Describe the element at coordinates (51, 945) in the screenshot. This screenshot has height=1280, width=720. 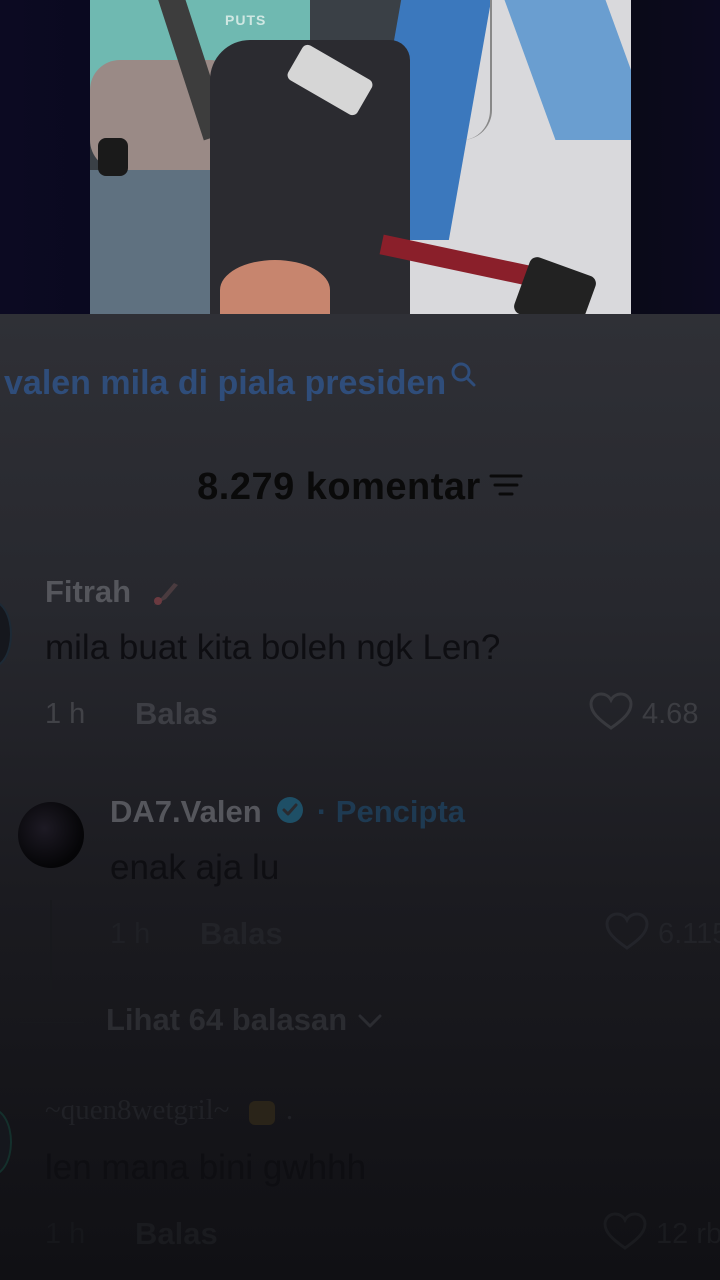
I see `thread-line` at that location.